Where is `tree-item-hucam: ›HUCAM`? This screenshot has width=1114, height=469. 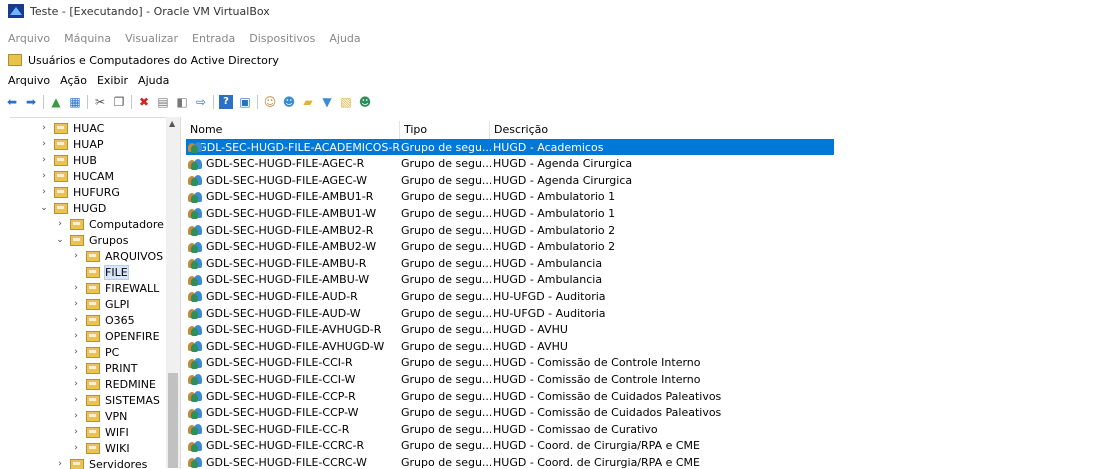 tree-item-hucam: ›HUCAM is located at coordinates (76, 176).